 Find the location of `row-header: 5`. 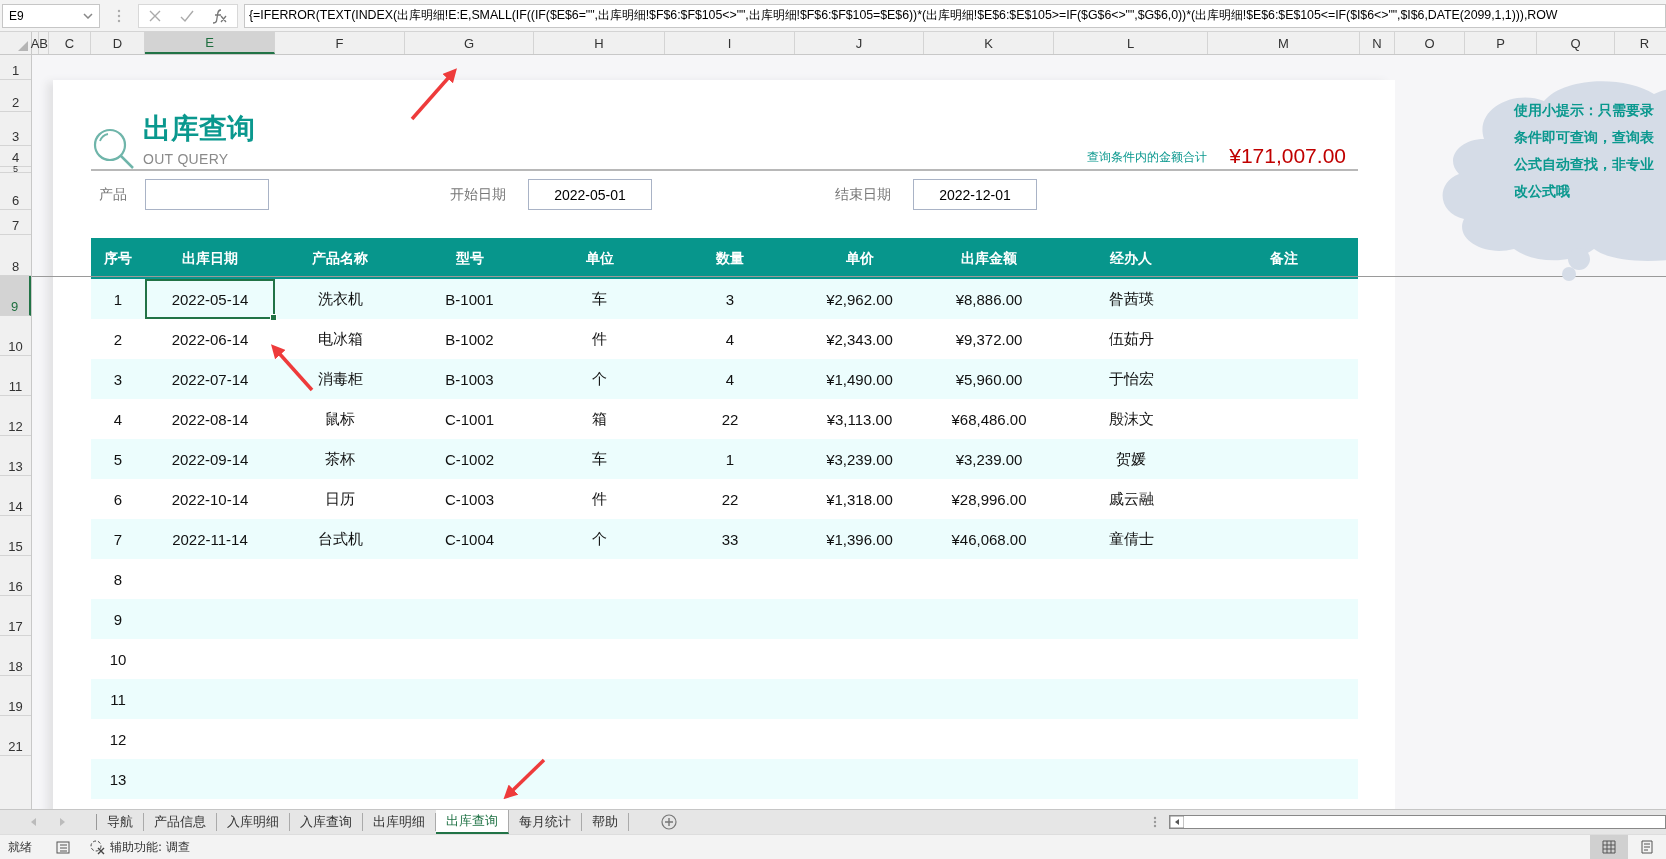

row-header: 5 is located at coordinates (15, 170).